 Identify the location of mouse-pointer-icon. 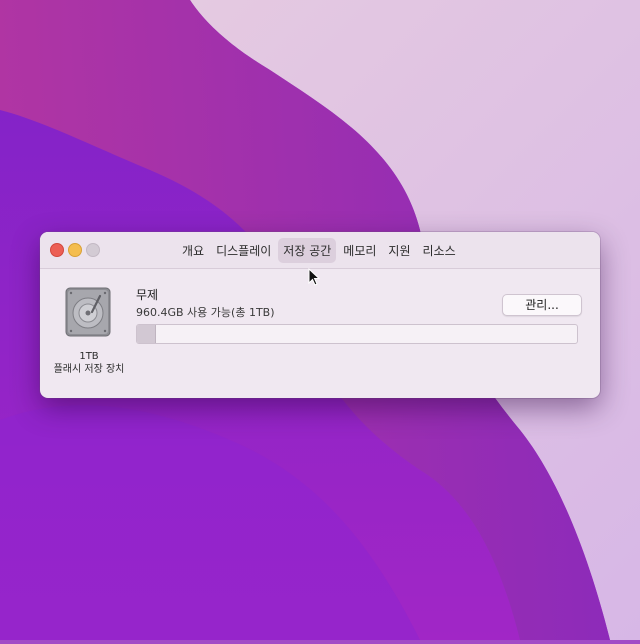
(314, 277).